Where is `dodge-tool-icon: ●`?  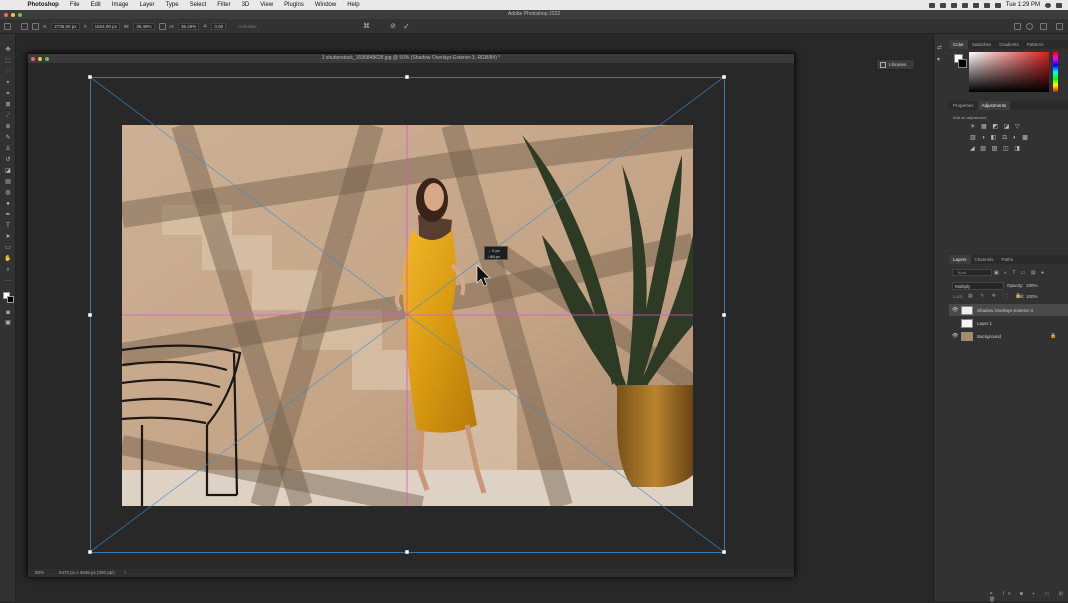 dodge-tool-icon: ● is located at coordinates (8, 204).